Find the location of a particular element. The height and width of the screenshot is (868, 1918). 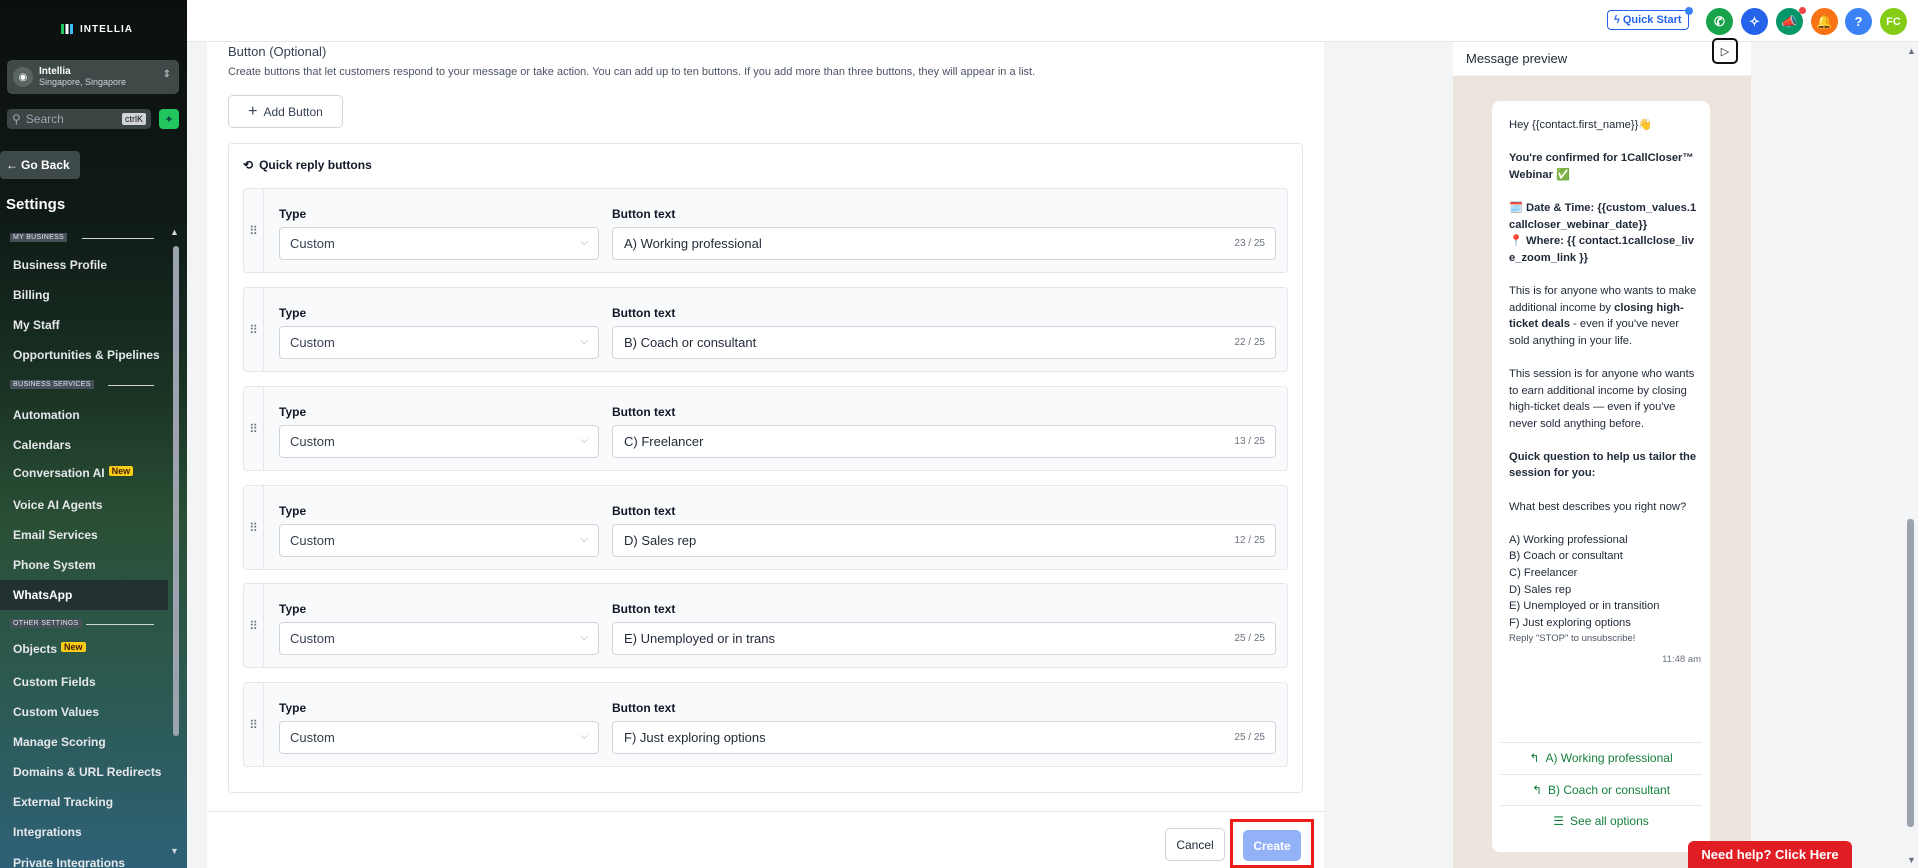

search-input: ⚲ Search ctrlK is located at coordinates (79, 119).